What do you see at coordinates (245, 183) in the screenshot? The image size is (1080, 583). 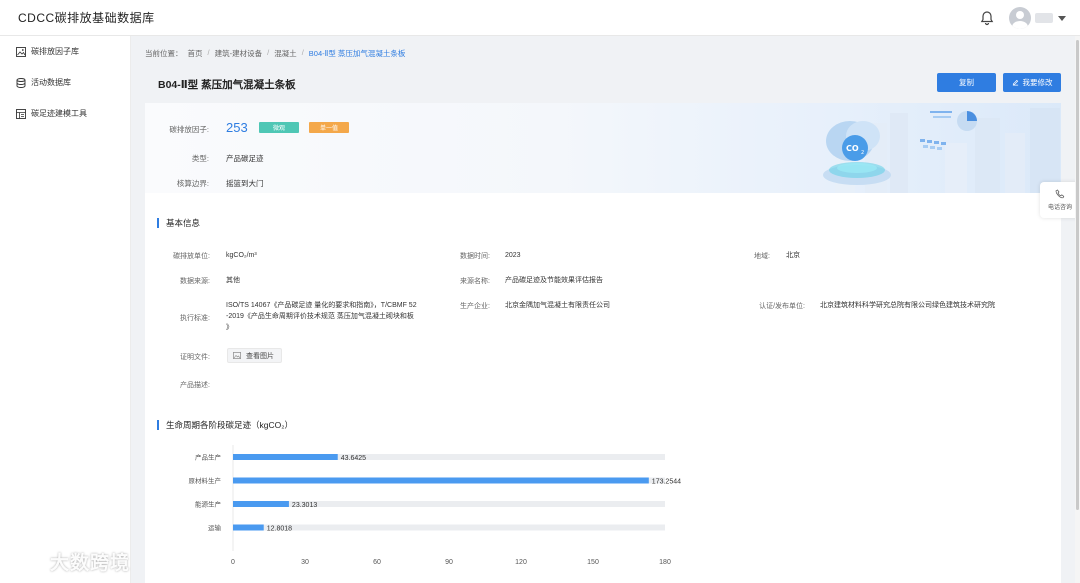 I see `boundary-value: 摇篮到大门` at bounding box center [245, 183].